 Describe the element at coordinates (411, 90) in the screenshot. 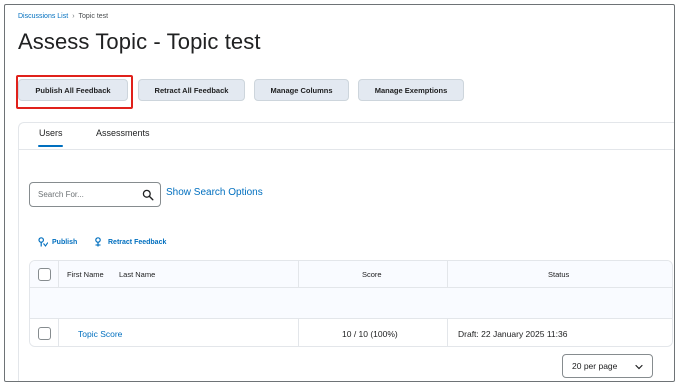

I see `manage-exemptions-button: Manage Exemptions` at that location.